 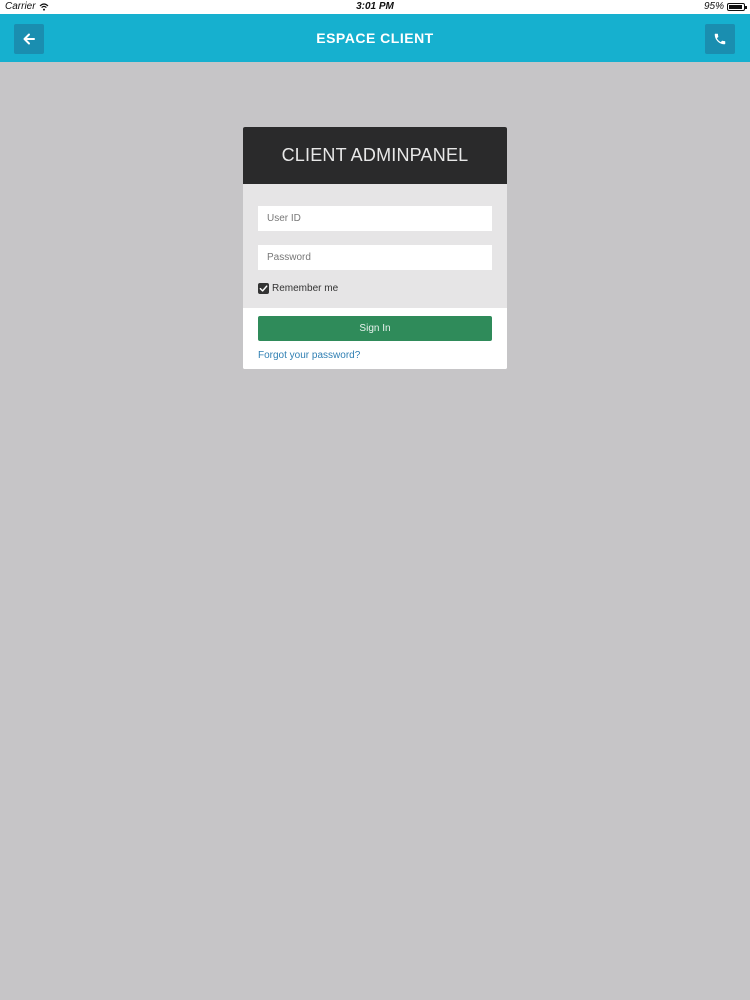 I want to click on remember-me-checkbox, so click(x=263, y=288).